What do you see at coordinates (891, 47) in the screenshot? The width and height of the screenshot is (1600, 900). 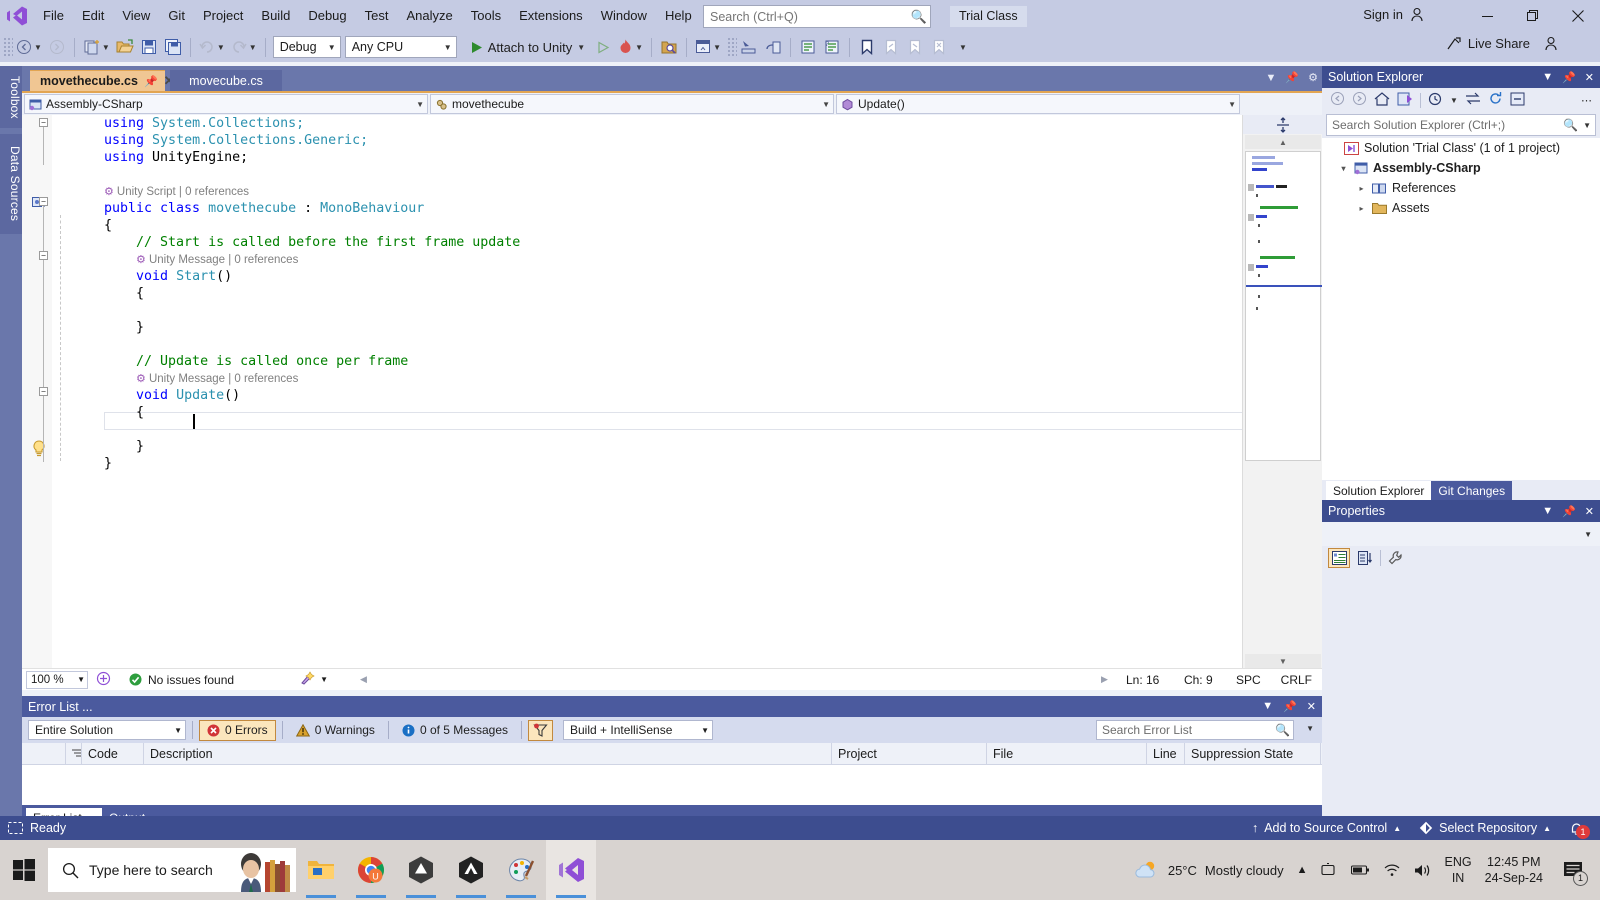 I see `previous-bookmark-button` at bounding box center [891, 47].